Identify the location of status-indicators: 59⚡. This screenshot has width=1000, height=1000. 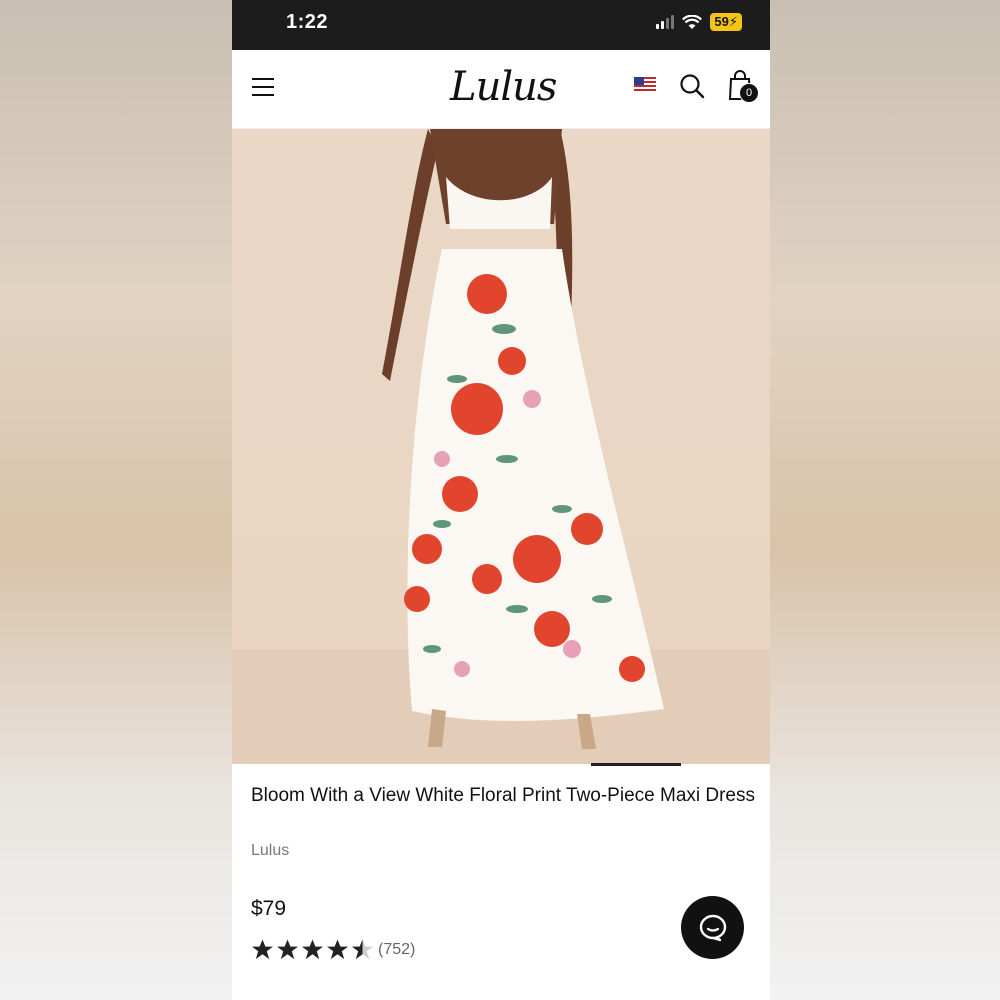
(699, 22).